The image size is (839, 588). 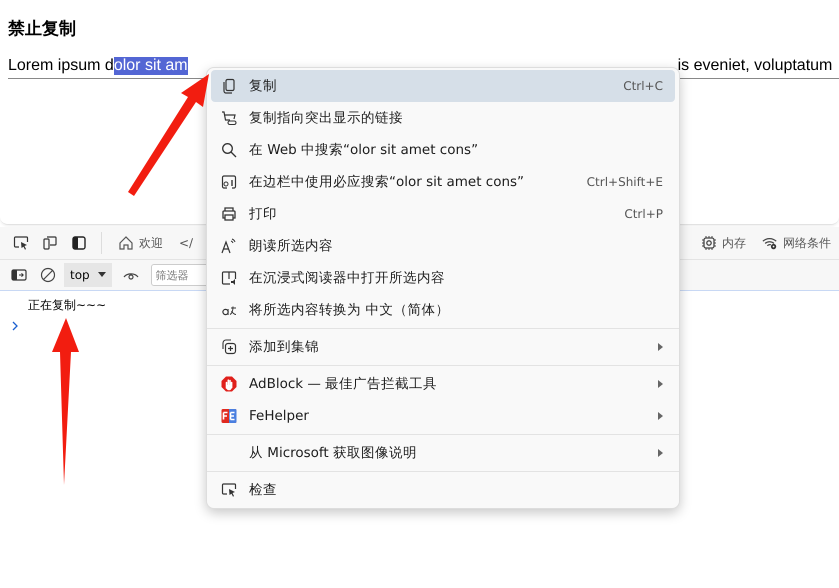 What do you see at coordinates (263, 86) in the screenshot?
I see `menu-item-label: 复制` at bounding box center [263, 86].